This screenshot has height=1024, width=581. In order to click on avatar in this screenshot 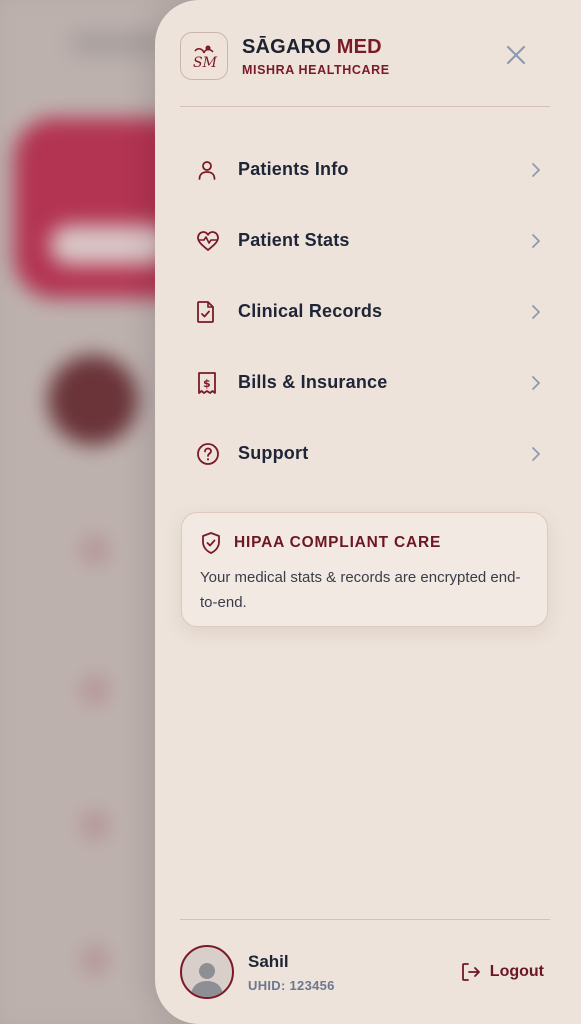, I will do `click(207, 972)`.